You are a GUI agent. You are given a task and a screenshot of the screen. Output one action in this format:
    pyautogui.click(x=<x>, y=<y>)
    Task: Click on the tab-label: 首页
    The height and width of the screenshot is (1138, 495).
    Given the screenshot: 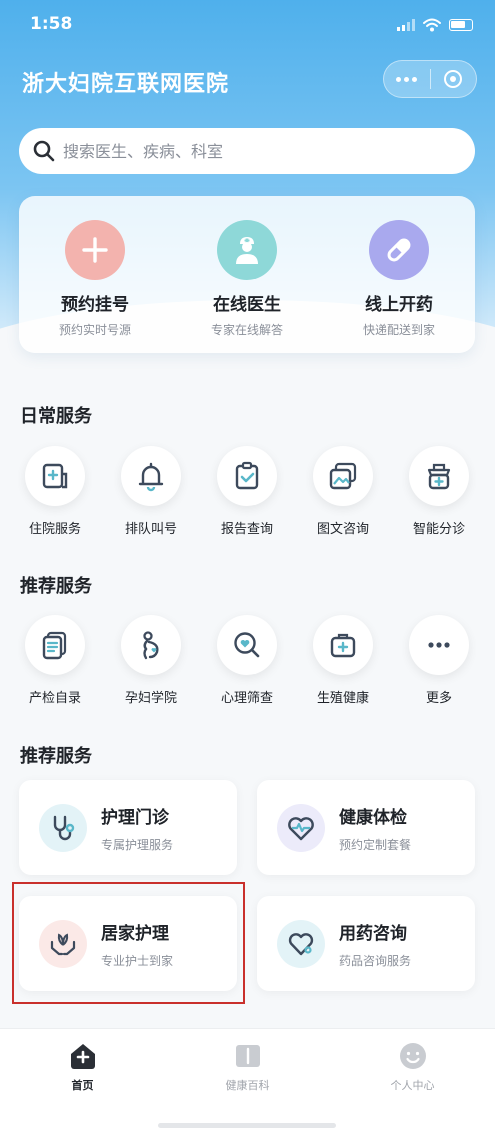 What is the action you would take?
    pyautogui.click(x=82, y=1085)
    